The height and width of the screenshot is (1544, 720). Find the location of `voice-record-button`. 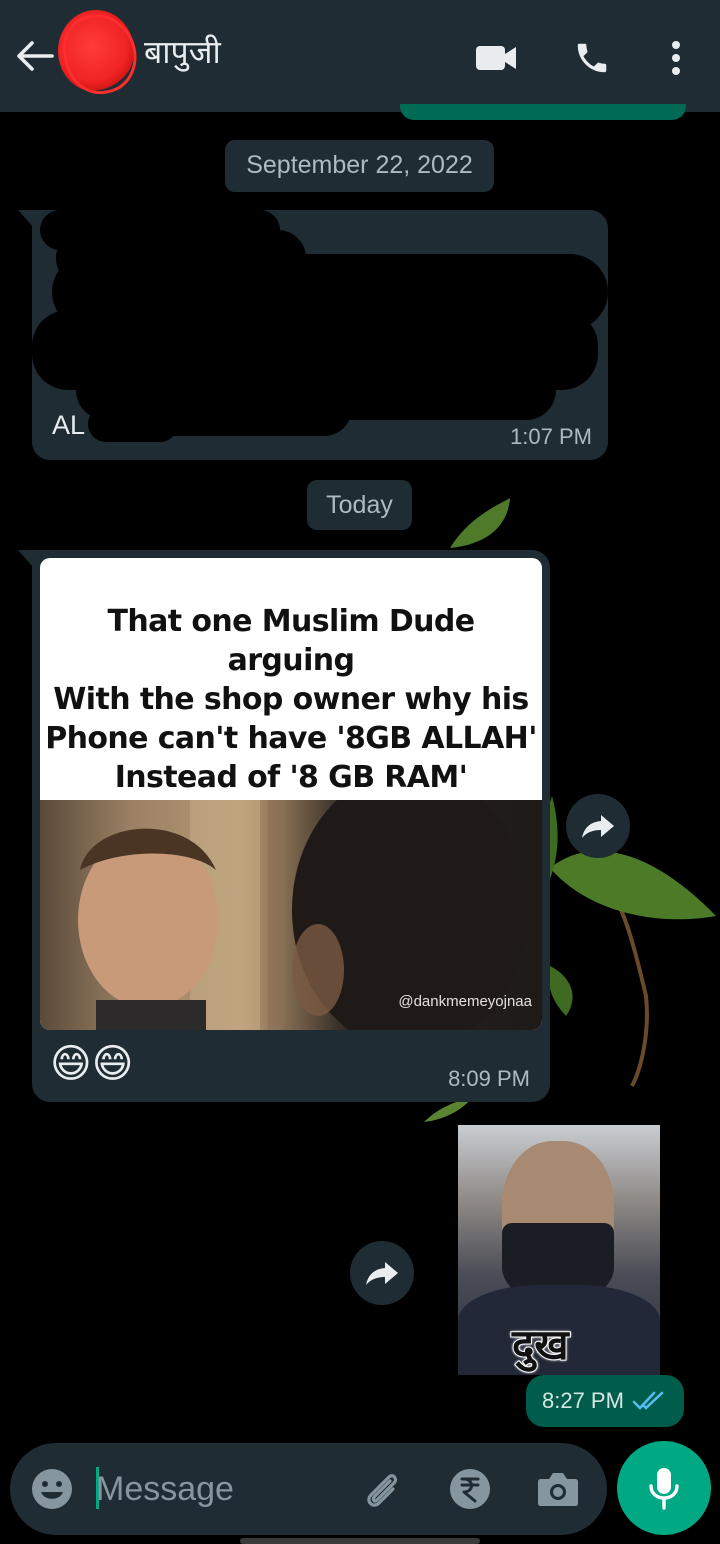

voice-record-button is located at coordinates (664, 1488).